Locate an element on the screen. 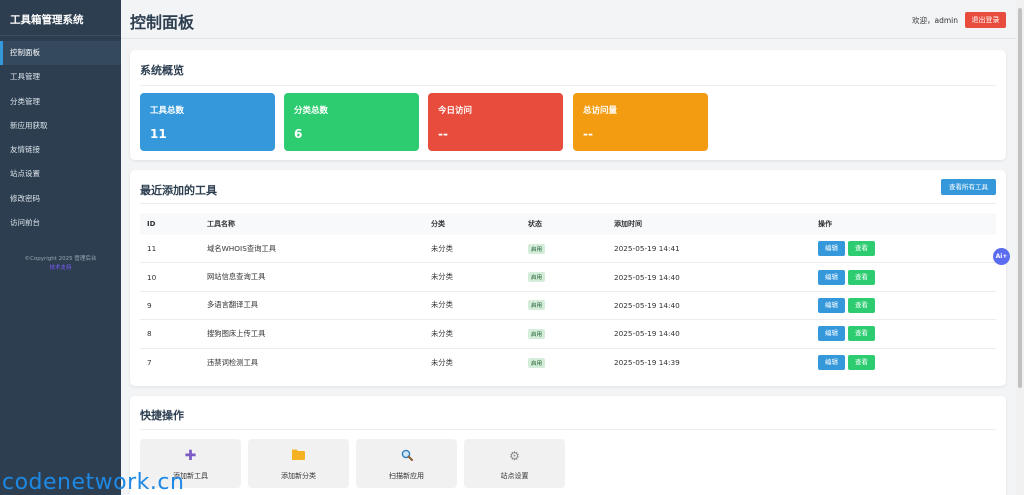 This screenshot has width=1024, height=495. quick-action-label: 扫描新应用 is located at coordinates (406, 476).